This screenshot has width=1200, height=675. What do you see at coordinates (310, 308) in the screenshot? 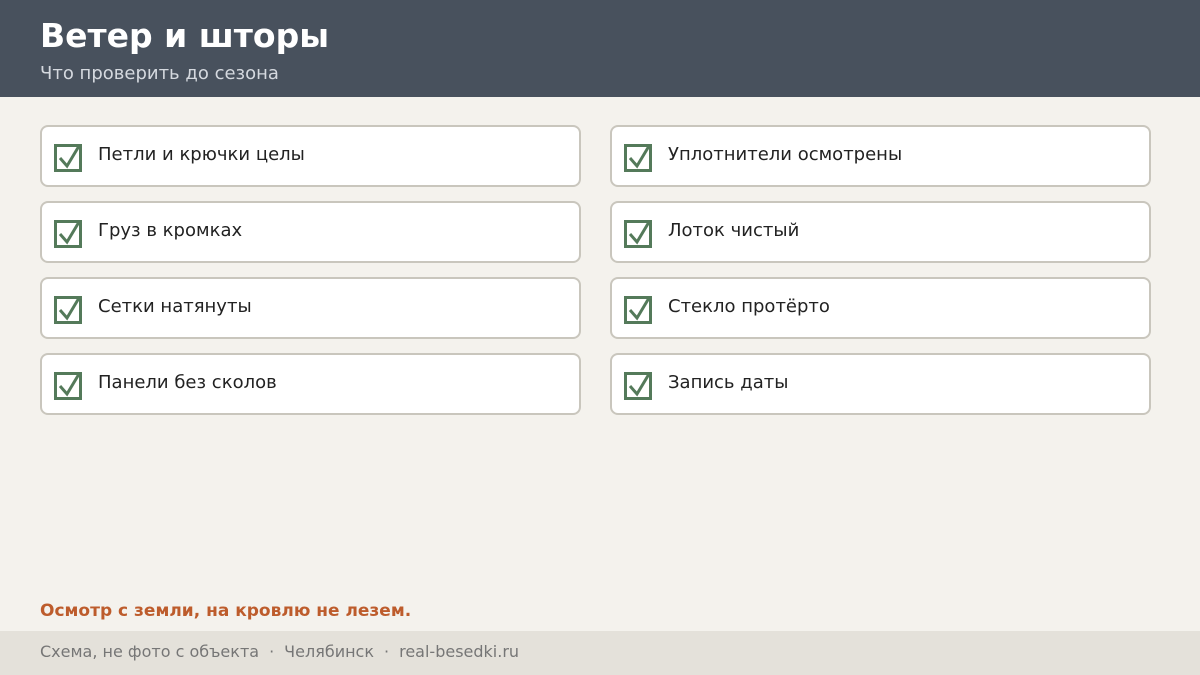
I see `checklist-item: Сетки натянуты` at bounding box center [310, 308].